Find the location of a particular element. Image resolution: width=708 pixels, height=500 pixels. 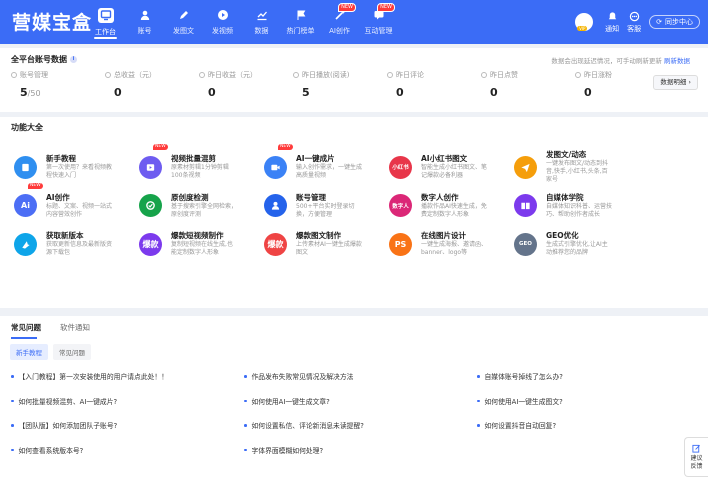

tab-faq: 常见问题 is located at coordinates (26, 327).